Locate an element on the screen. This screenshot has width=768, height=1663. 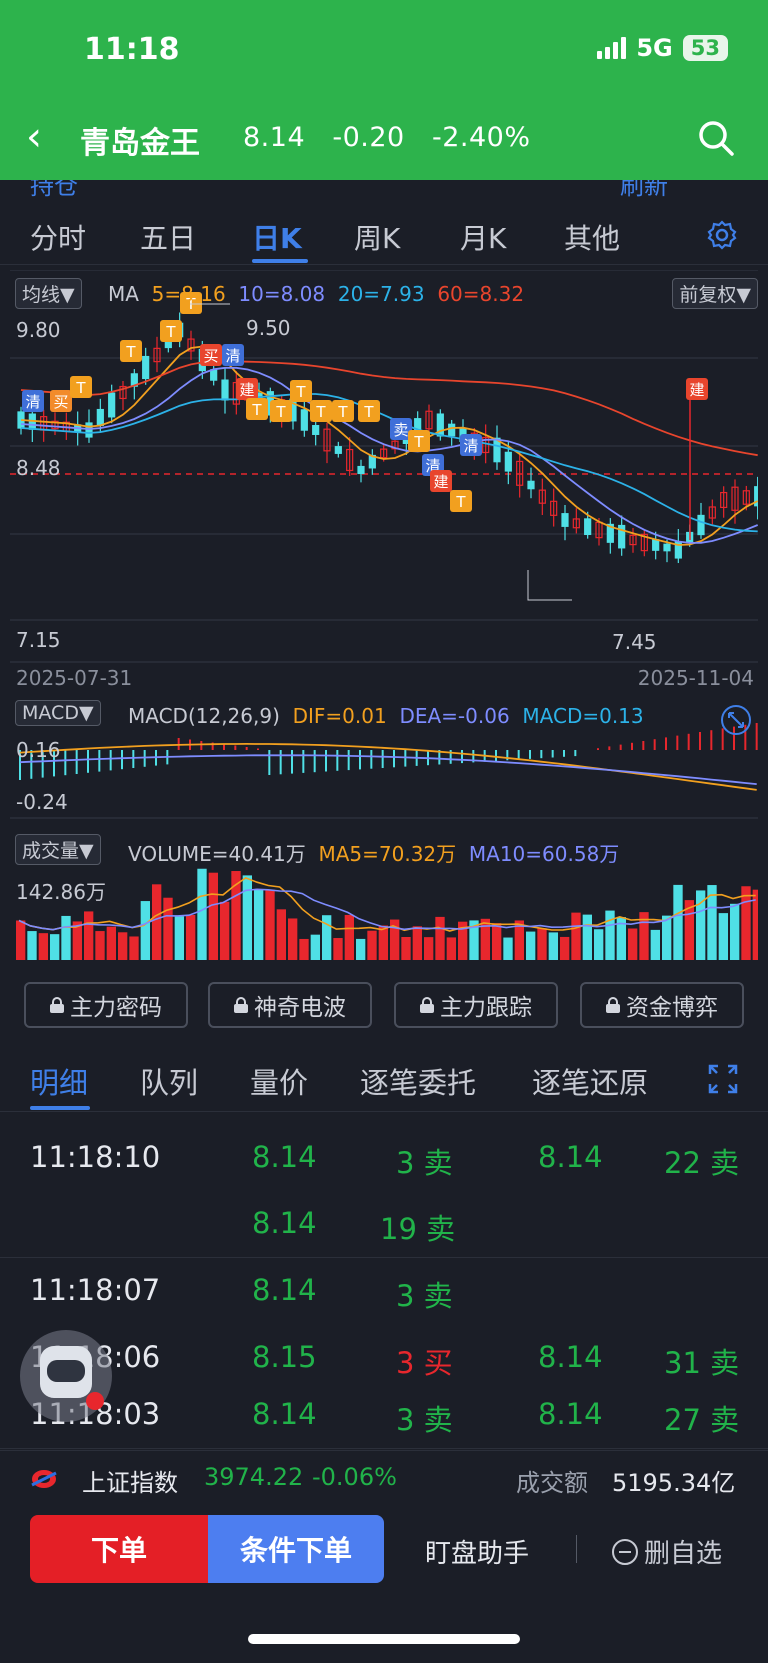
trade-row: 8.14 19 卖 is located at coordinates (384, 1225).